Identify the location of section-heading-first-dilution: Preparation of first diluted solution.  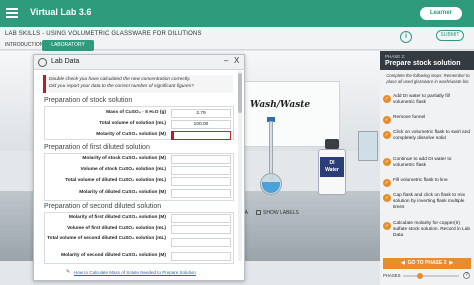
(97, 147).